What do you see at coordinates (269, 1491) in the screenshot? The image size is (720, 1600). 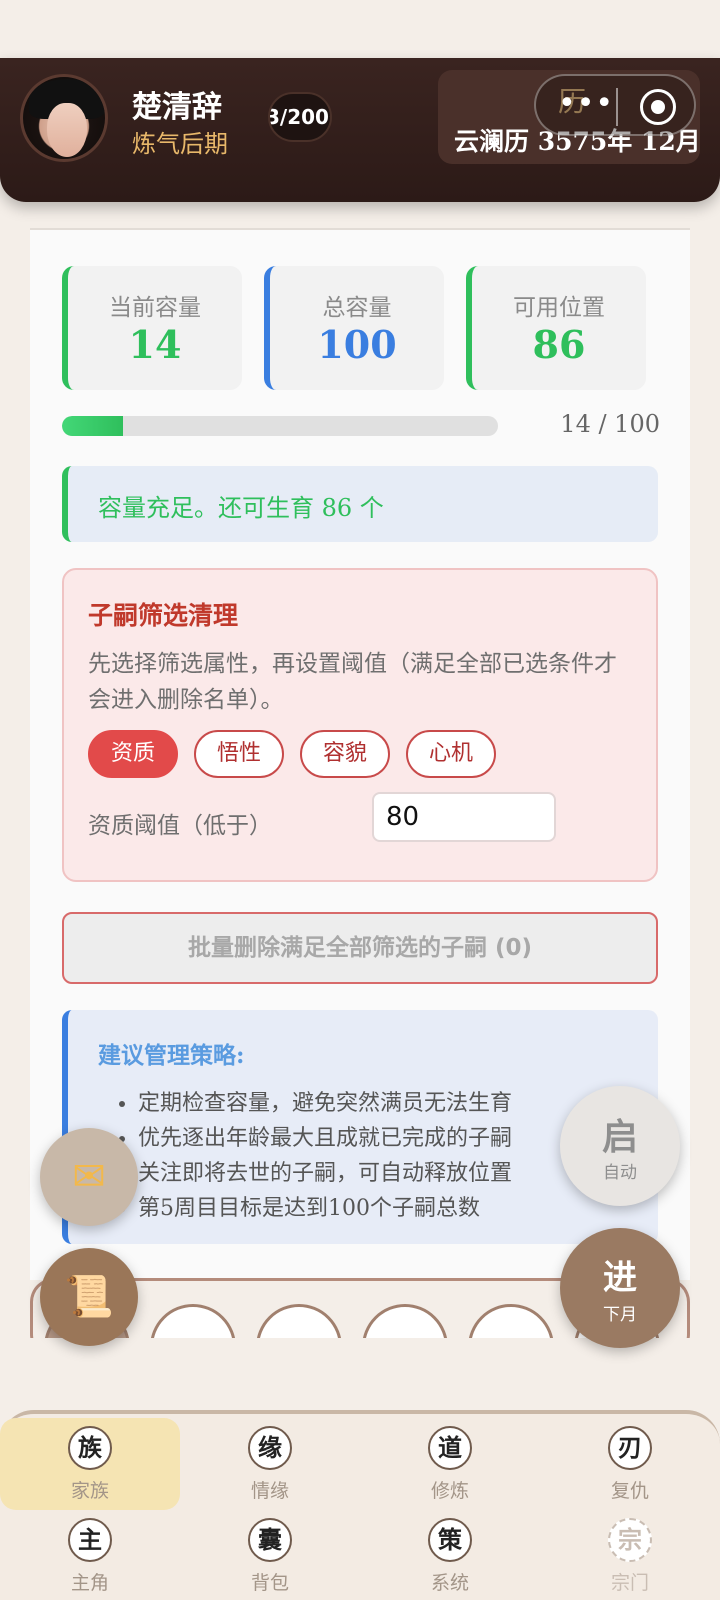 I see `nav-label: 情缘` at bounding box center [269, 1491].